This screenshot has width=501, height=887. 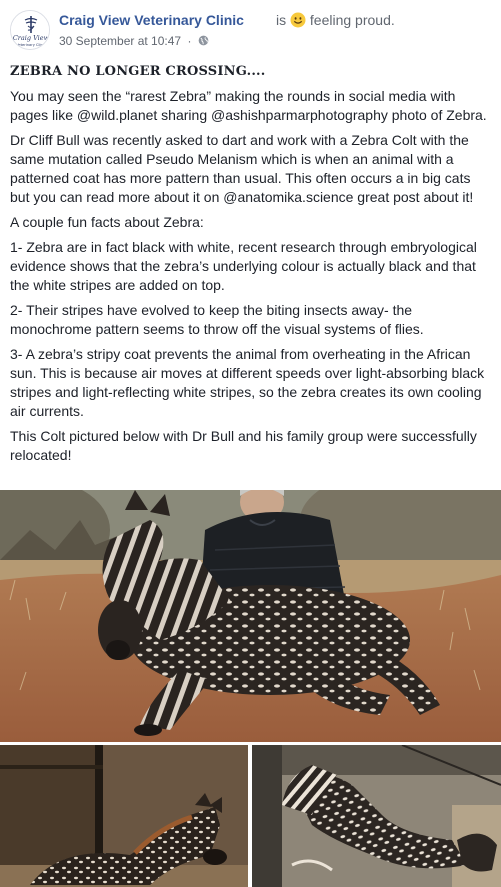 What do you see at coordinates (120, 41) in the screenshot?
I see `post-timestamp-link: 30 September at 10:47` at bounding box center [120, 41].